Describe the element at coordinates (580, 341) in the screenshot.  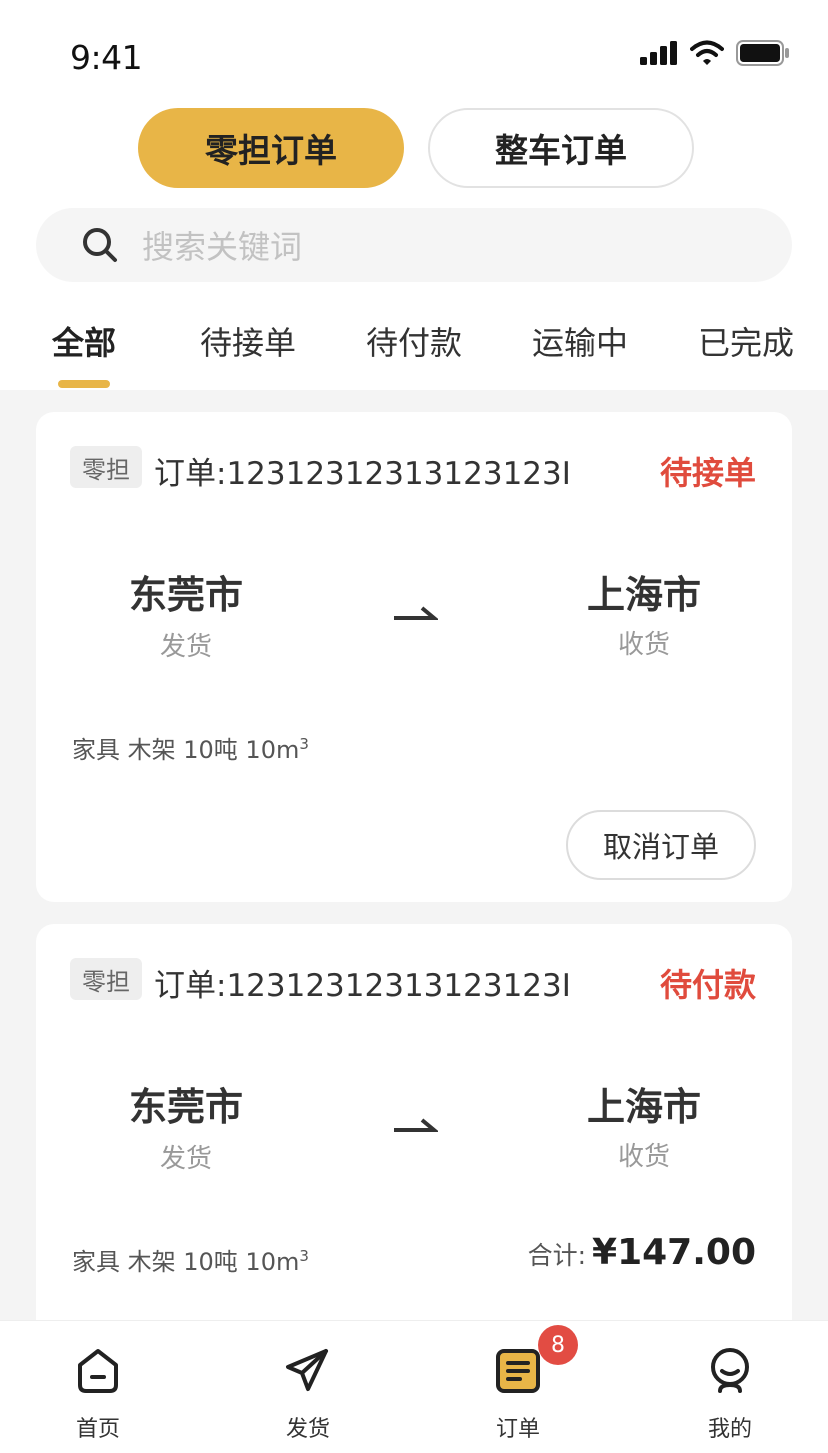
I see `tab-in-transit: 运输中` at that location.